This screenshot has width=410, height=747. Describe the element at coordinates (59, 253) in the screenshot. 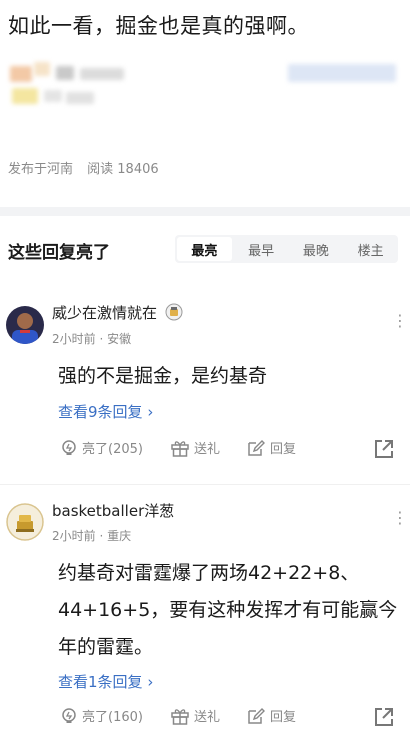

I see `section-title: 这些回复亮了` at that location.